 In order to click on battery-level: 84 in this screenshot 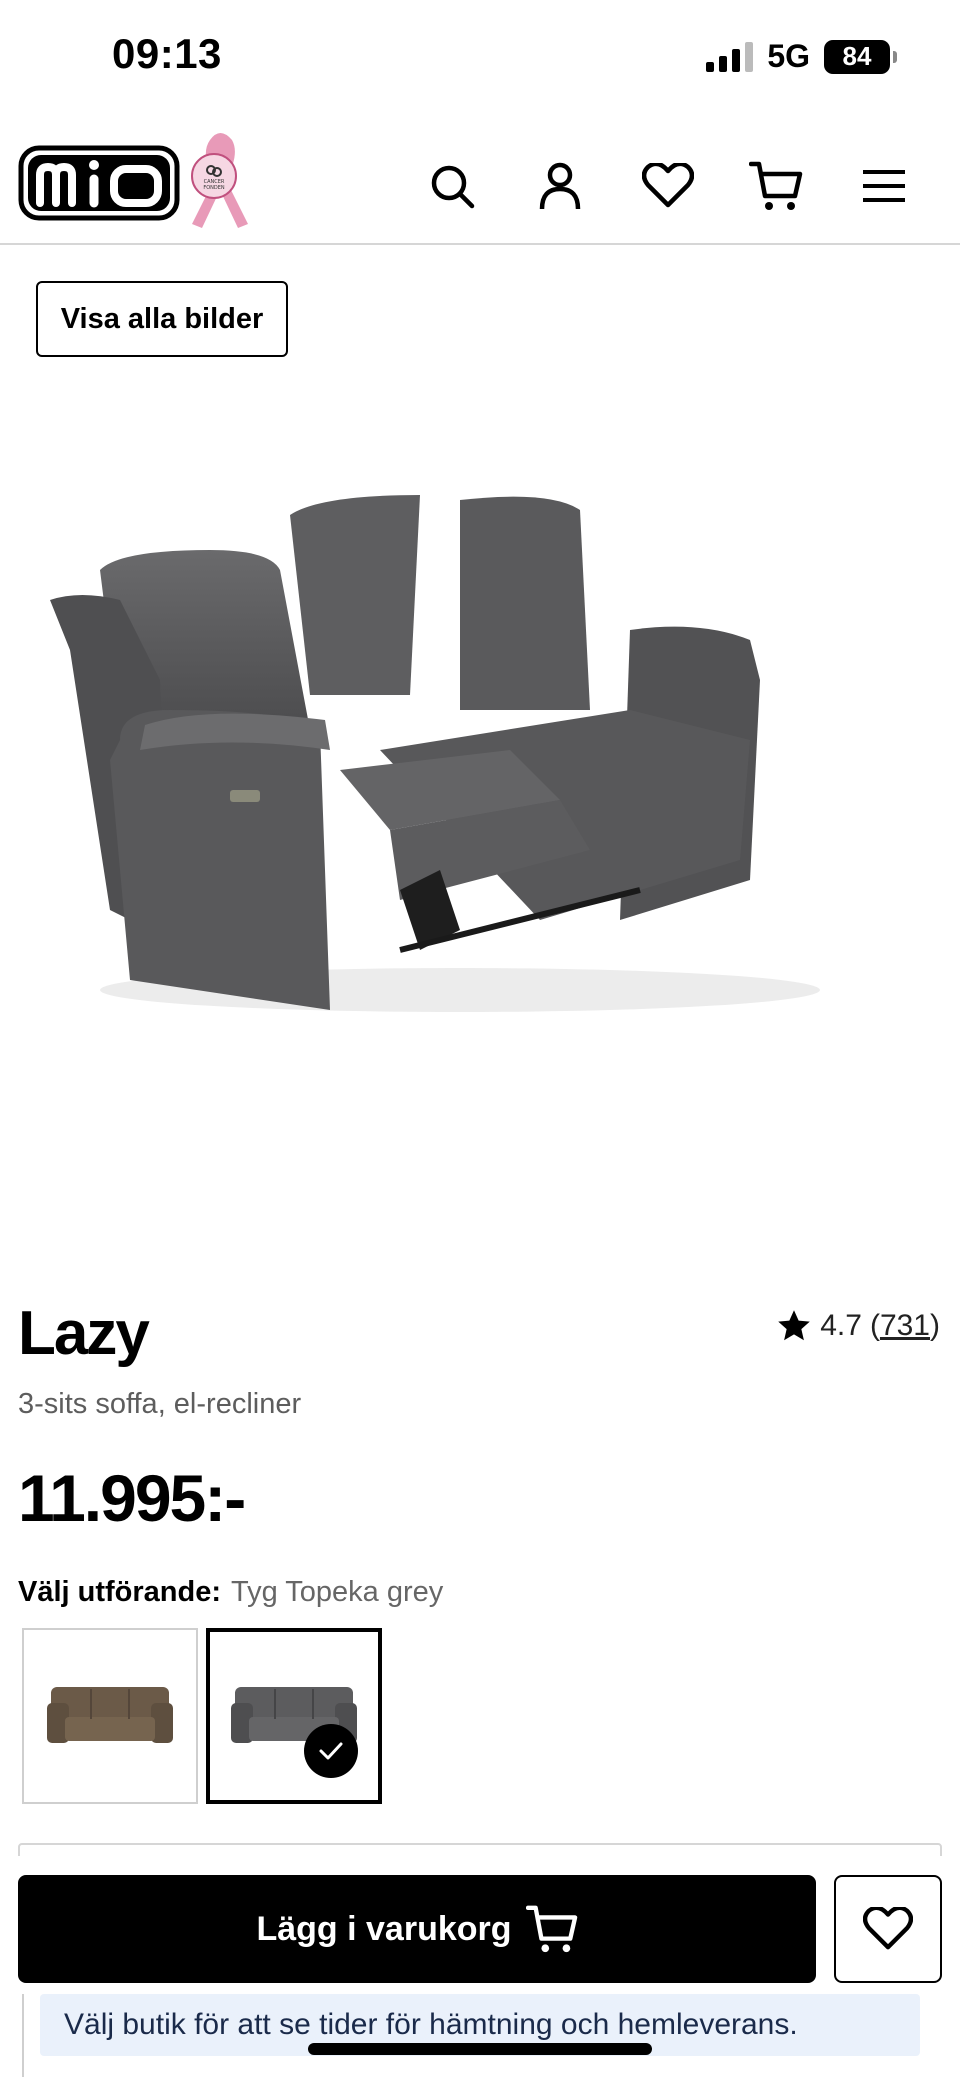, I will do `click(857, 56)`.